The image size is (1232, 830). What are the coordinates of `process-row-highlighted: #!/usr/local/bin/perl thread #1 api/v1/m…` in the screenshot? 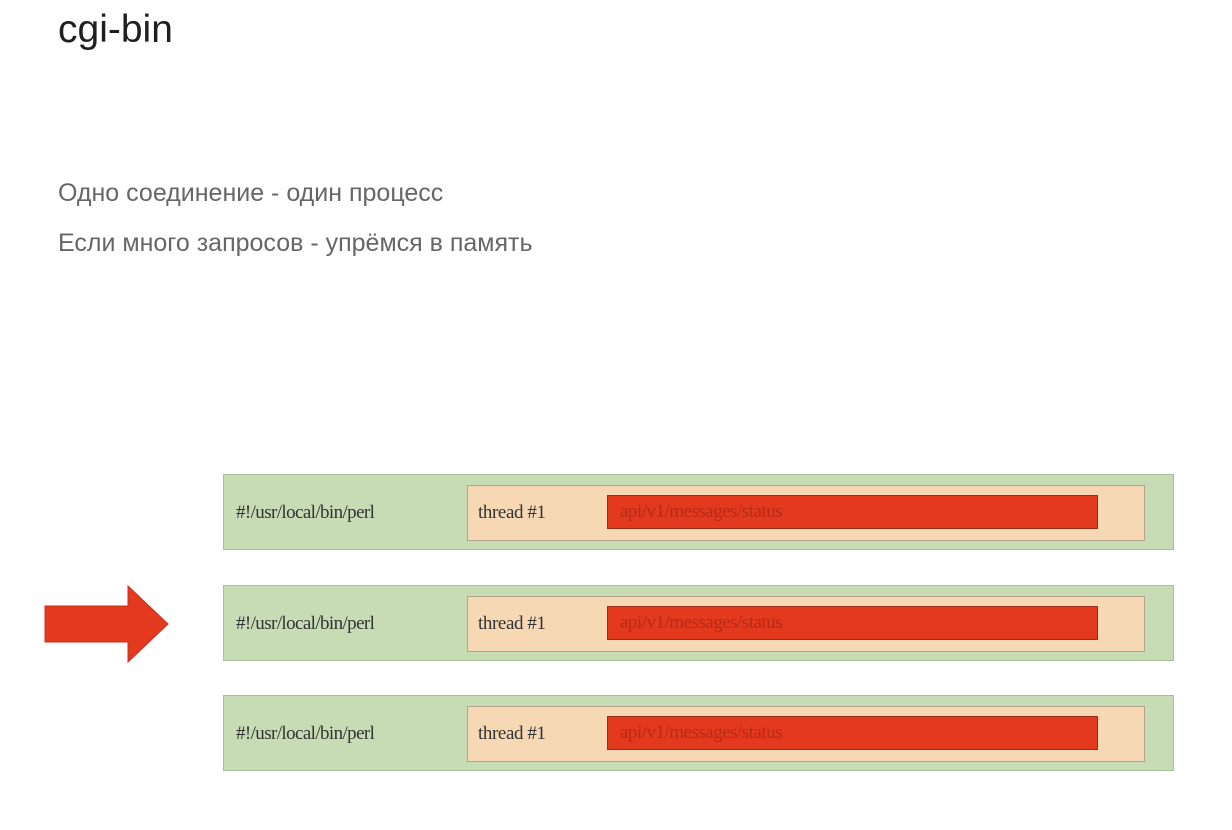 It's located at (698, 623).